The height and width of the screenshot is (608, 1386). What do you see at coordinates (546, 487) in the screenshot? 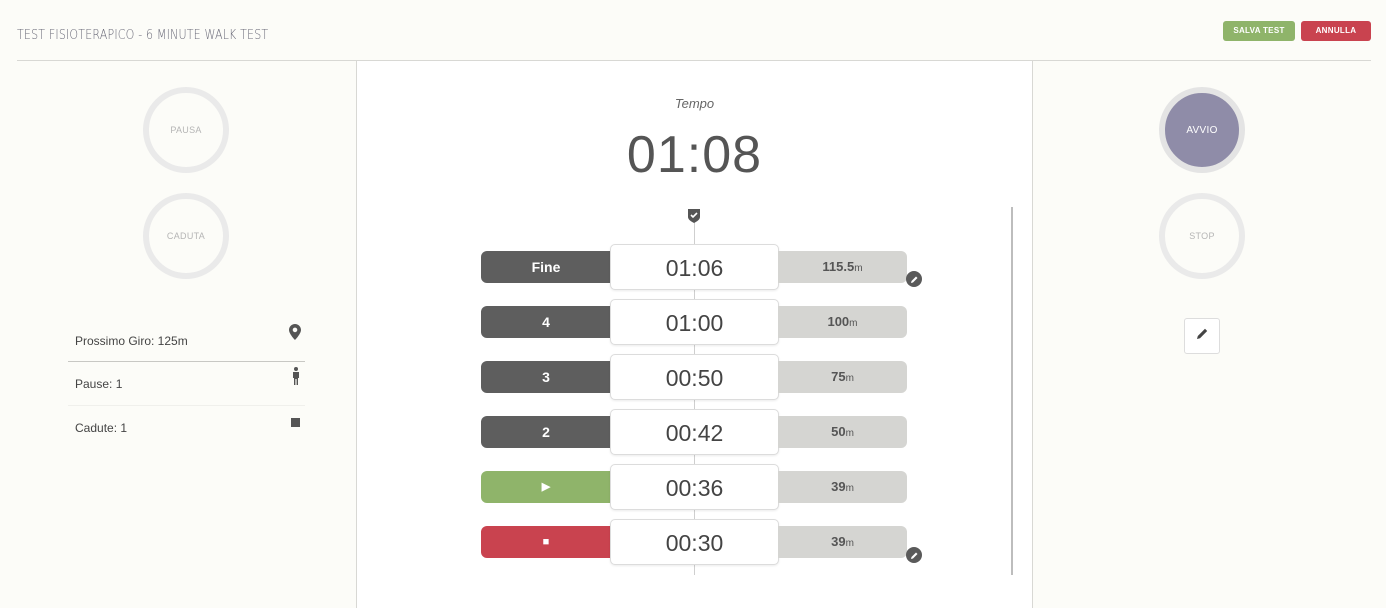
I see `play-icon: ▶` at bounding box center [546, 487].